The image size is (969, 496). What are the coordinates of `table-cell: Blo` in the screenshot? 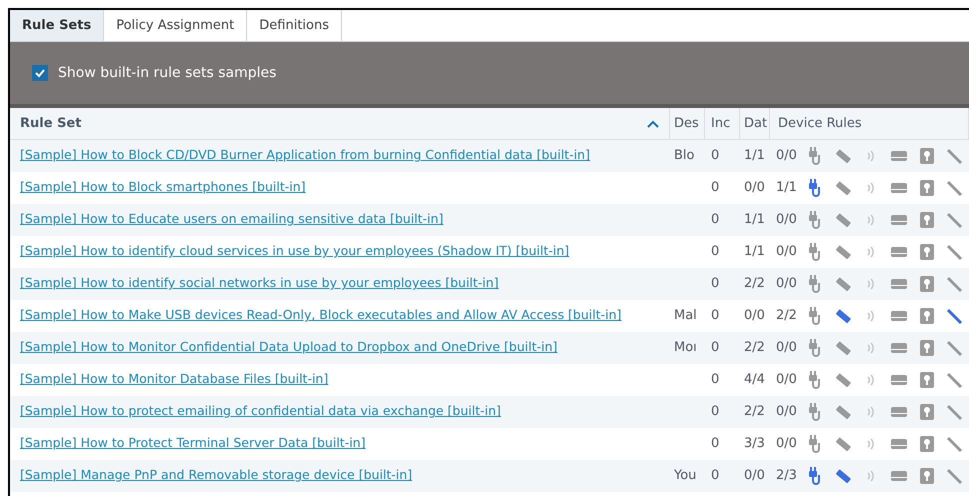 It's located at (684, 156).